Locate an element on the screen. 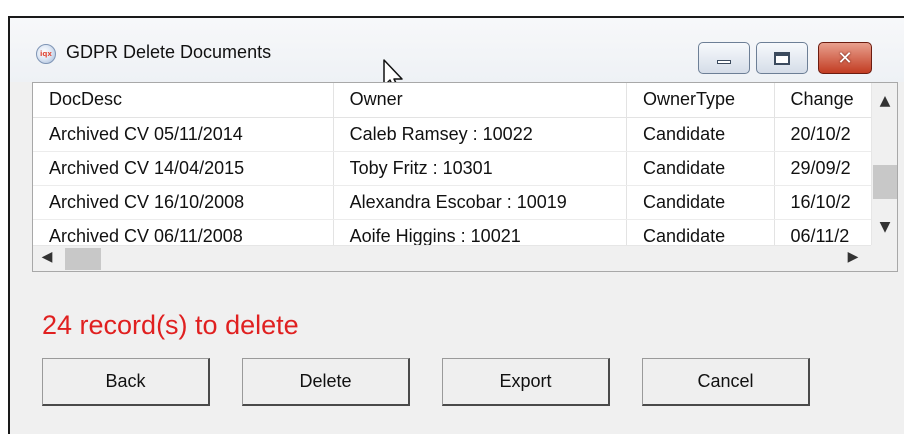 This screenshot has width=905, height=434. horizontal-scrollbar: ◀ ▶ is located at coordinates (453, 258).